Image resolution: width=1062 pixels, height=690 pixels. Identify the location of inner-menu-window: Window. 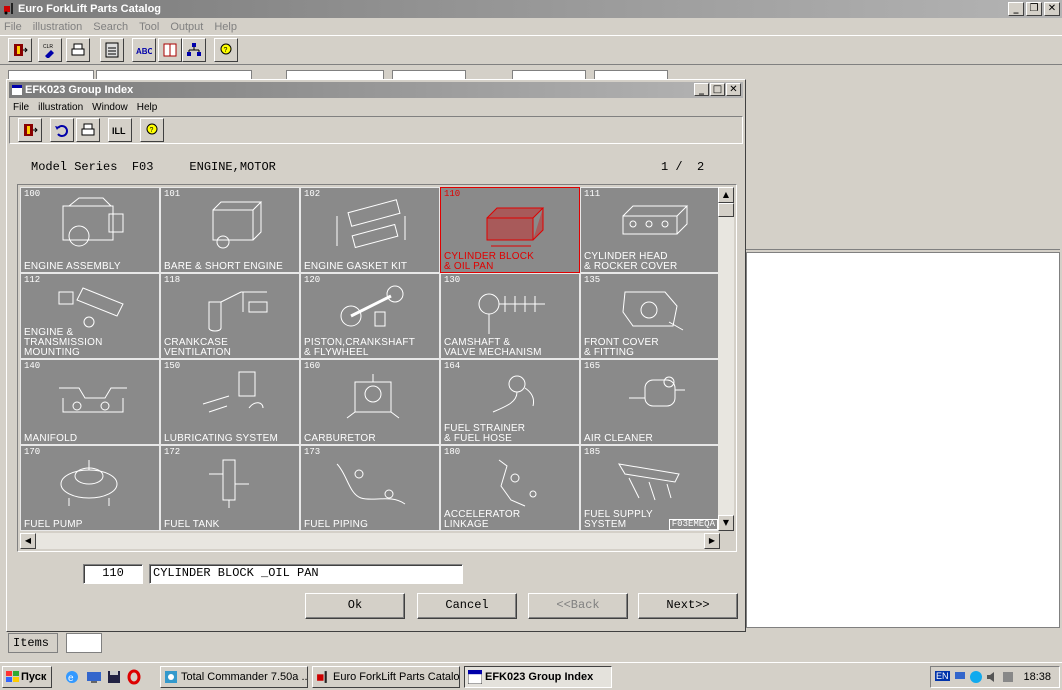
(110, 107).